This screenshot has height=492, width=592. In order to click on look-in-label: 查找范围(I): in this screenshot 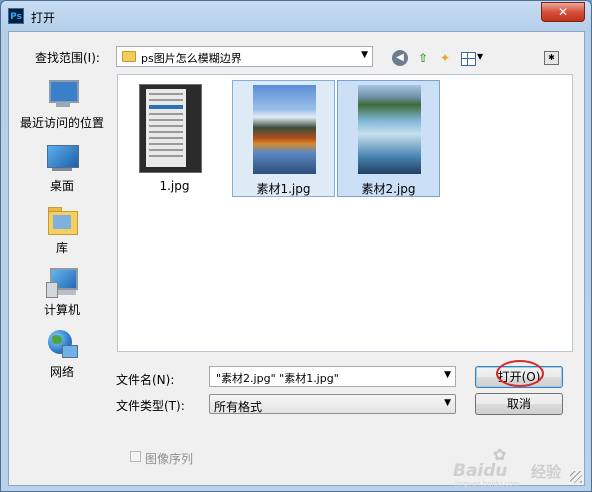, I will do `click(67, 58)`.